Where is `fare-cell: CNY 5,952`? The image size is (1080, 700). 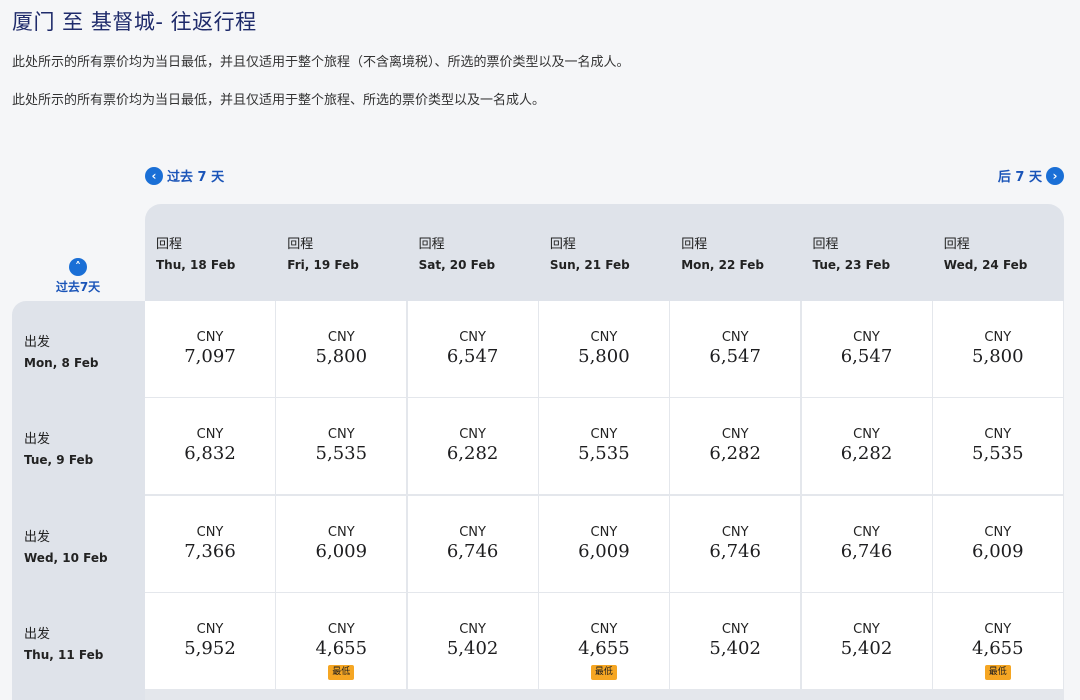 fare-cell: CNY 5,952 is located at coordinates (210, 640).